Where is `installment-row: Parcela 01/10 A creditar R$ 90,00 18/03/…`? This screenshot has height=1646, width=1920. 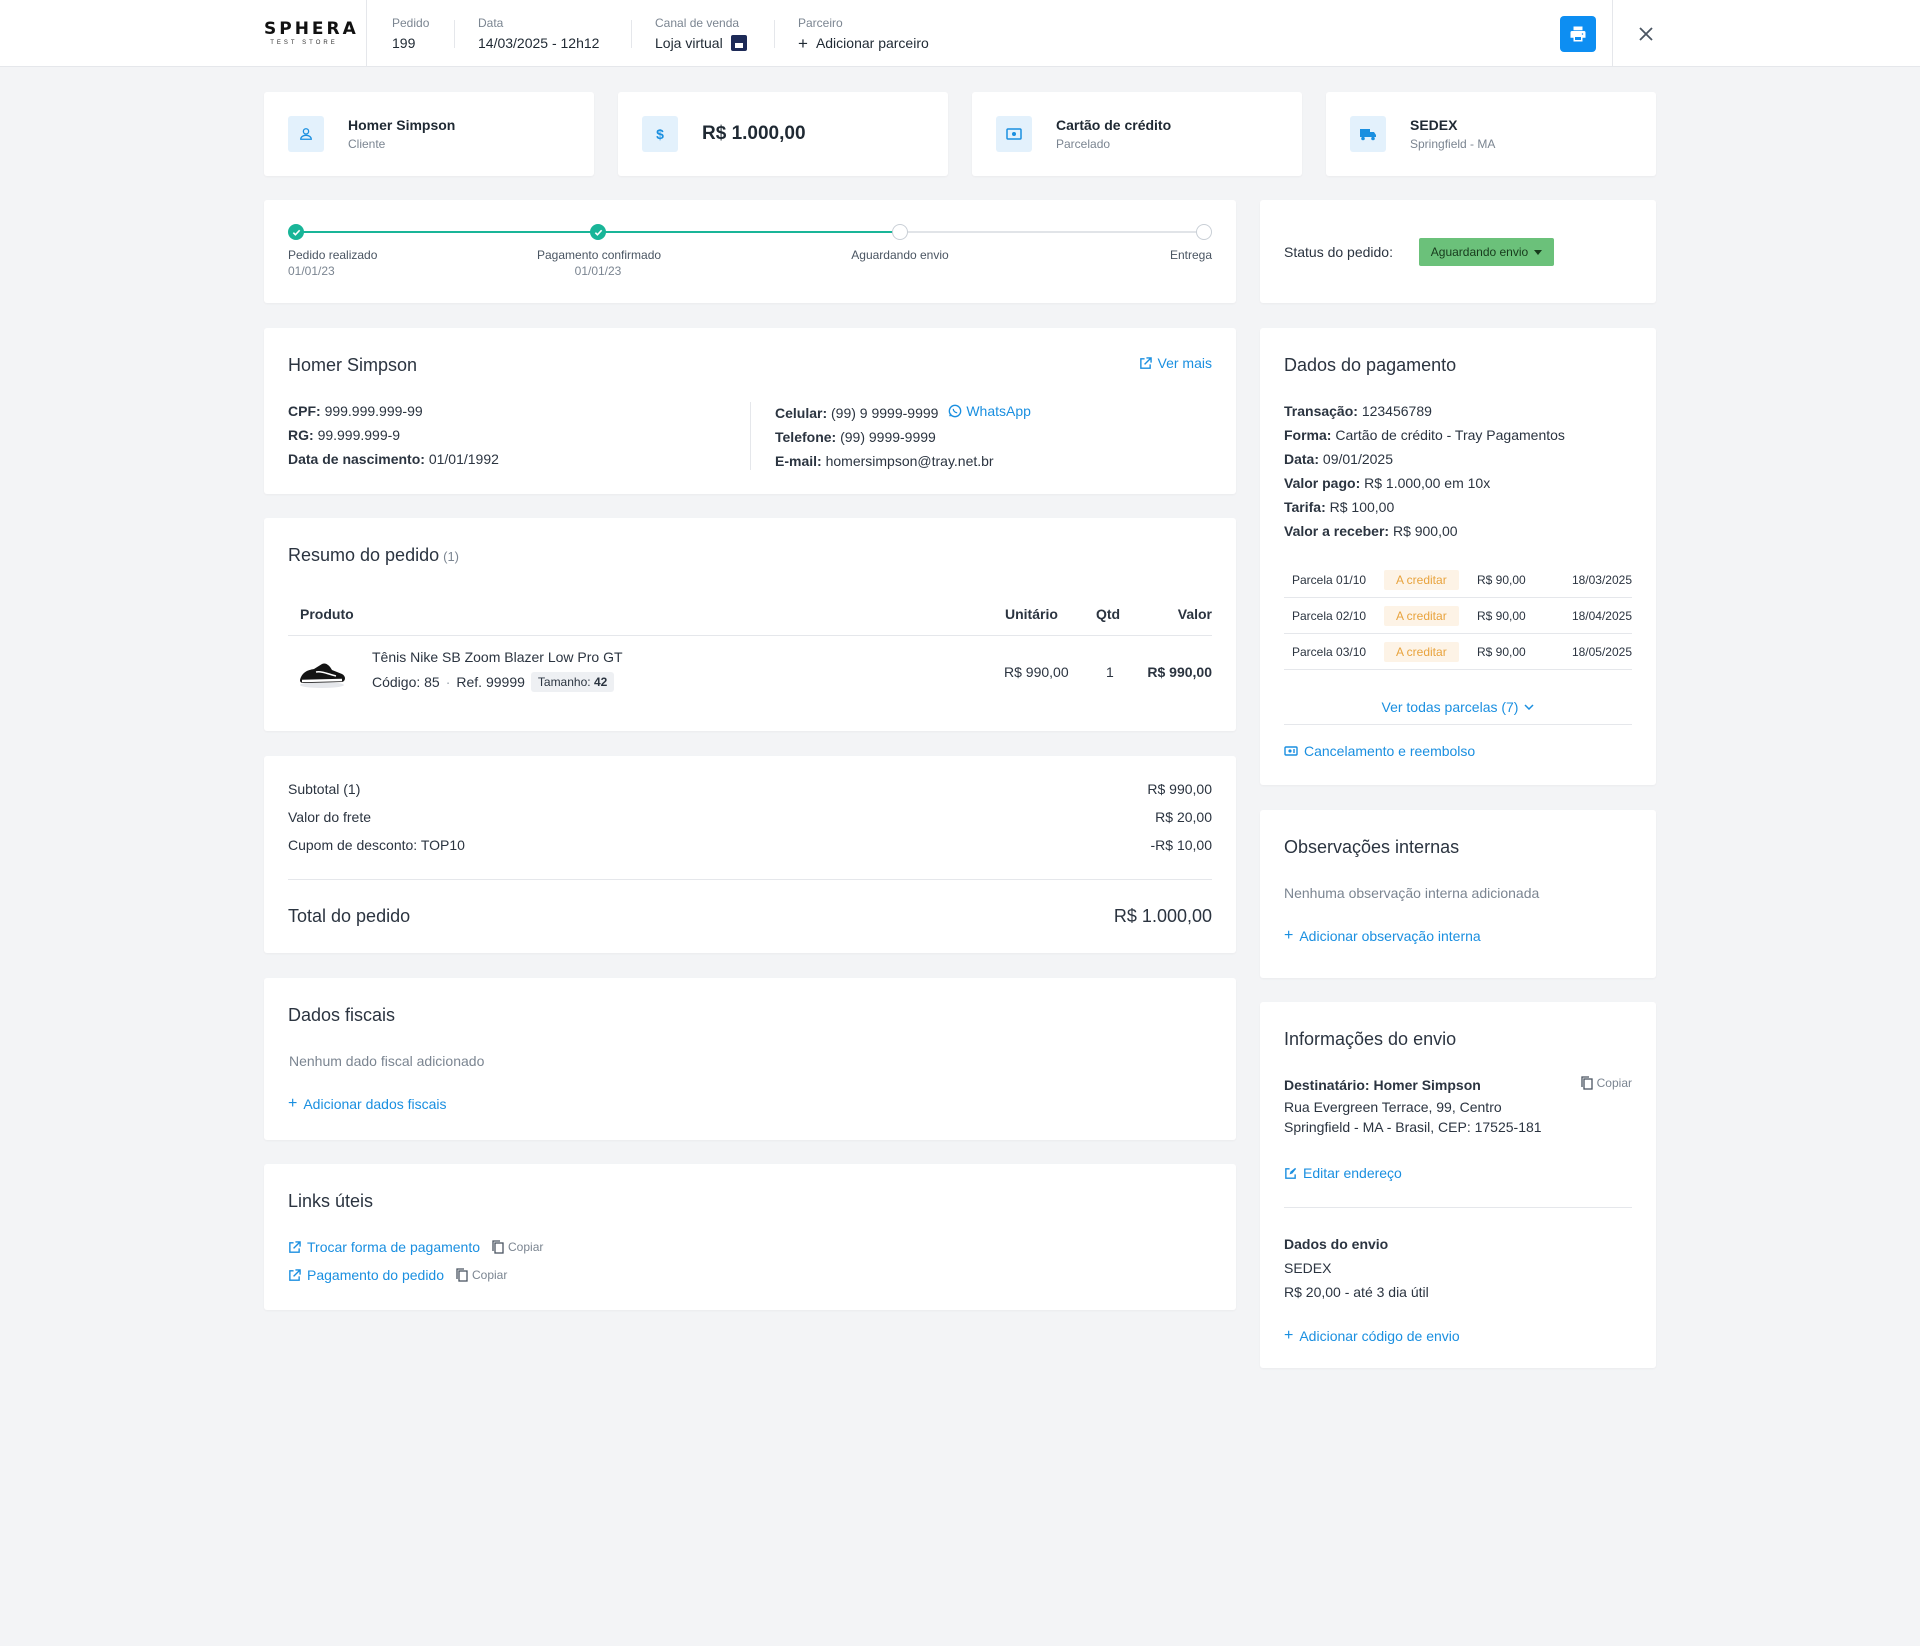
installment-row: Parcela 01/10 A creditar R$ 90,00 18/03/… is located at coordinates (1458, 580).